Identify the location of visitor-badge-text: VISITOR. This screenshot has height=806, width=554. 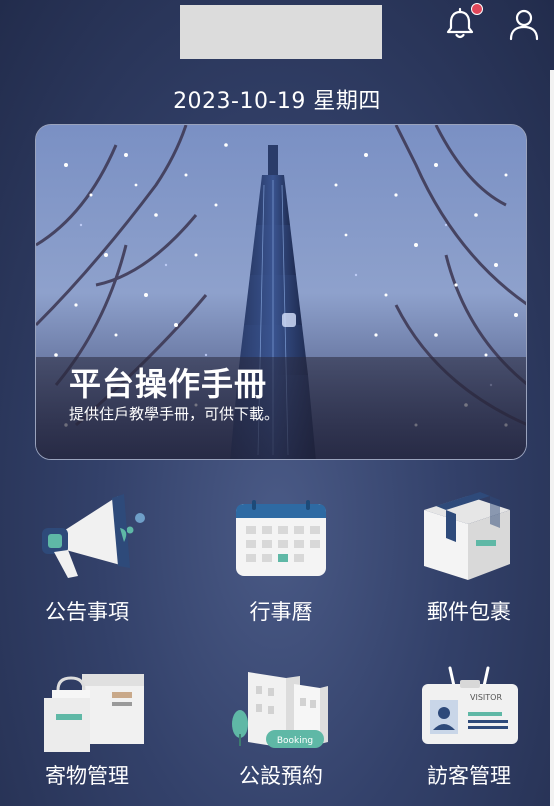
(486, 697).